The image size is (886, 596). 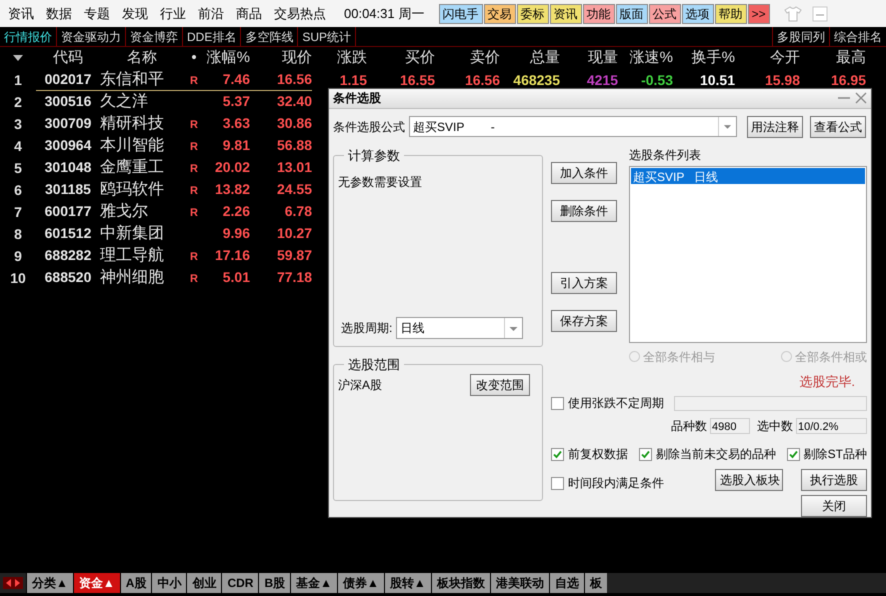 What do you see at coordinates (800, 36) in the screenshot?
I see `view-tab: 多股同列` at bounding box center [800, 36].